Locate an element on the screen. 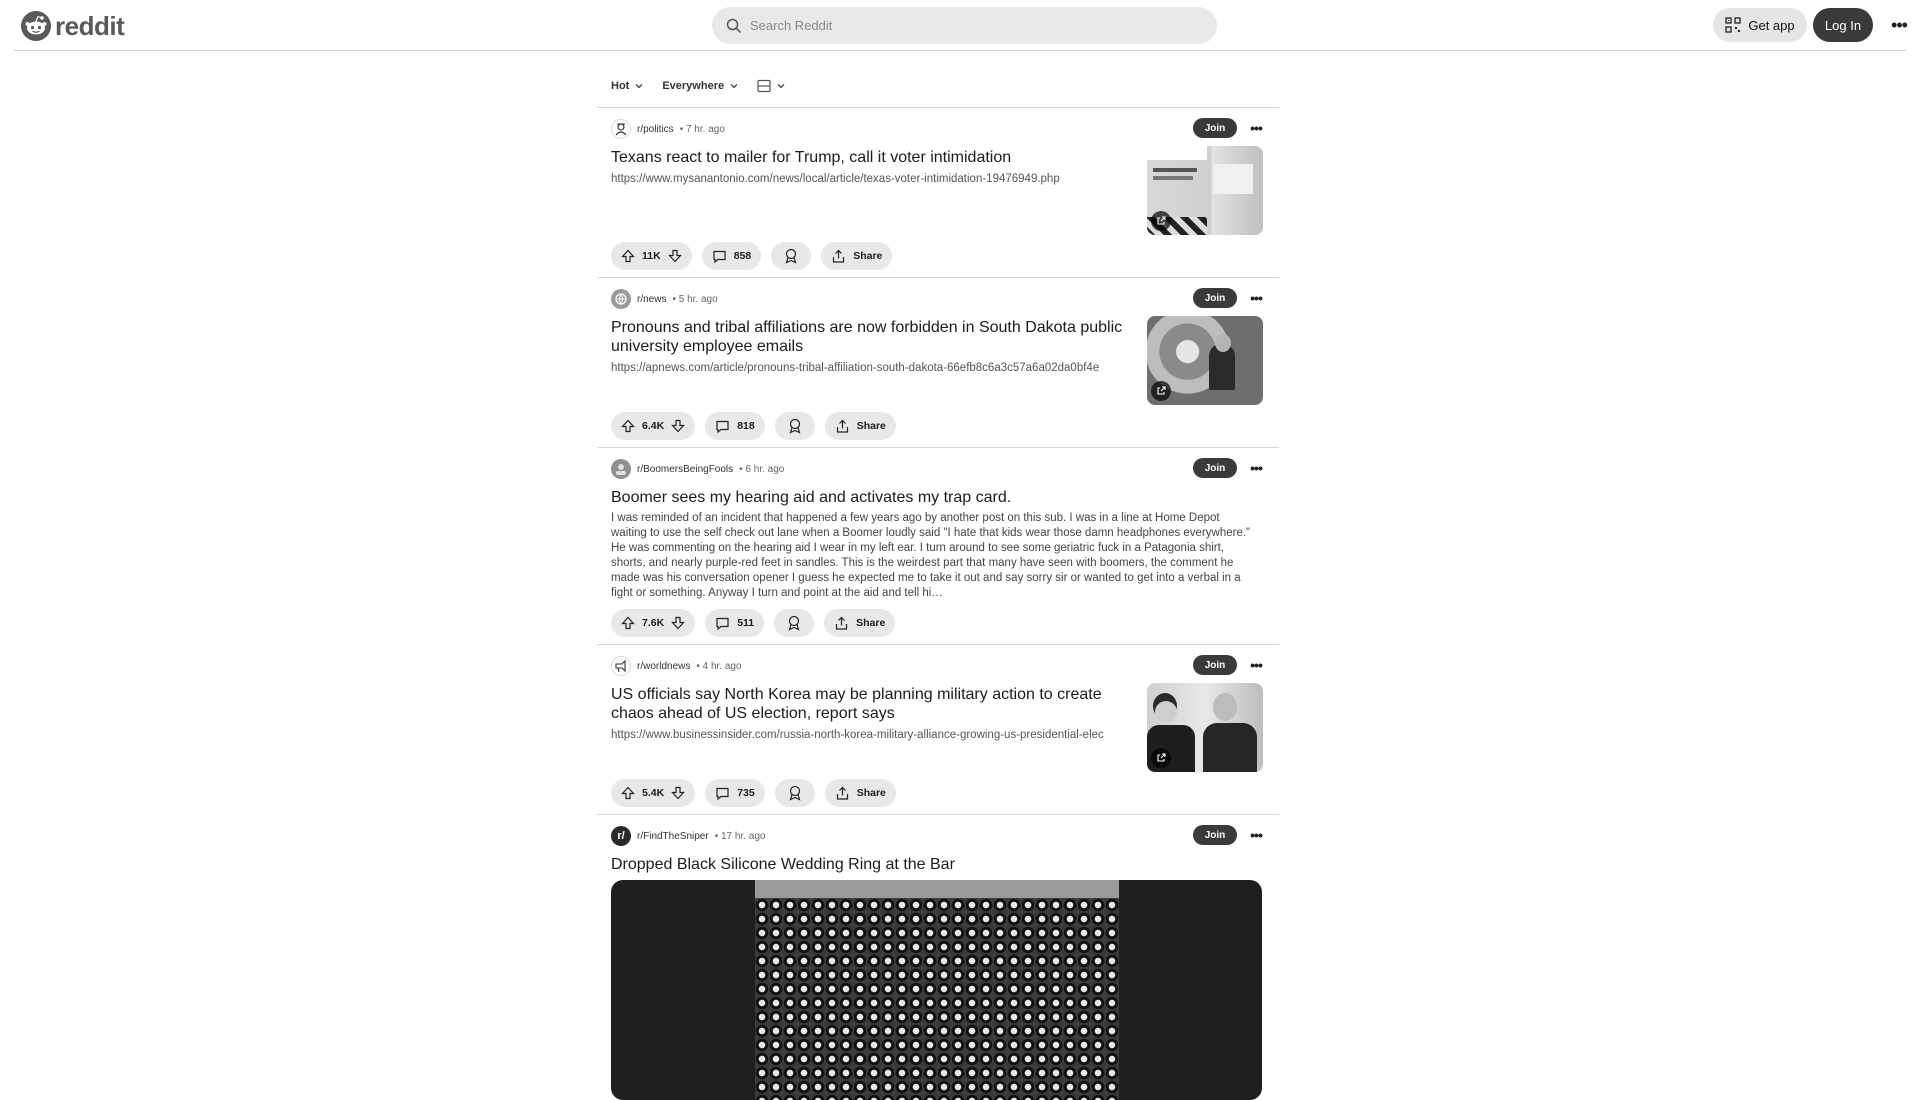 This screenshot has width=1920, height=1100. vote-control: 7.6K is located at coordinates (653, 623).